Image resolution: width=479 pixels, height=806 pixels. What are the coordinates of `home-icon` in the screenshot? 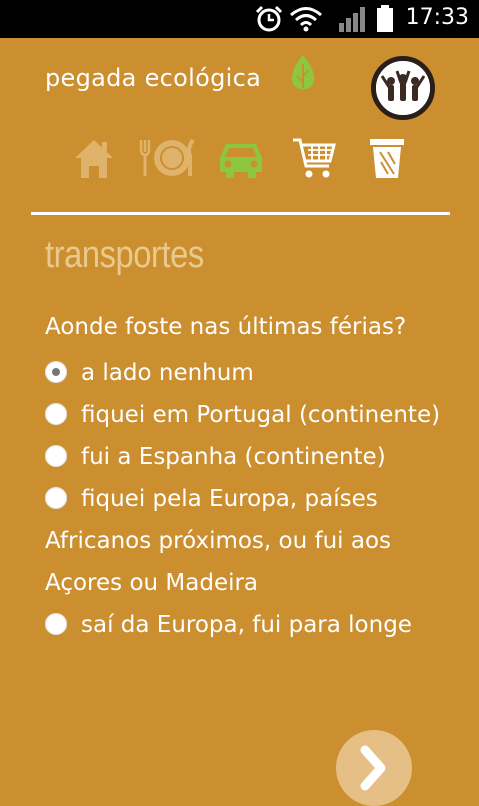 It's located at (94, 159).